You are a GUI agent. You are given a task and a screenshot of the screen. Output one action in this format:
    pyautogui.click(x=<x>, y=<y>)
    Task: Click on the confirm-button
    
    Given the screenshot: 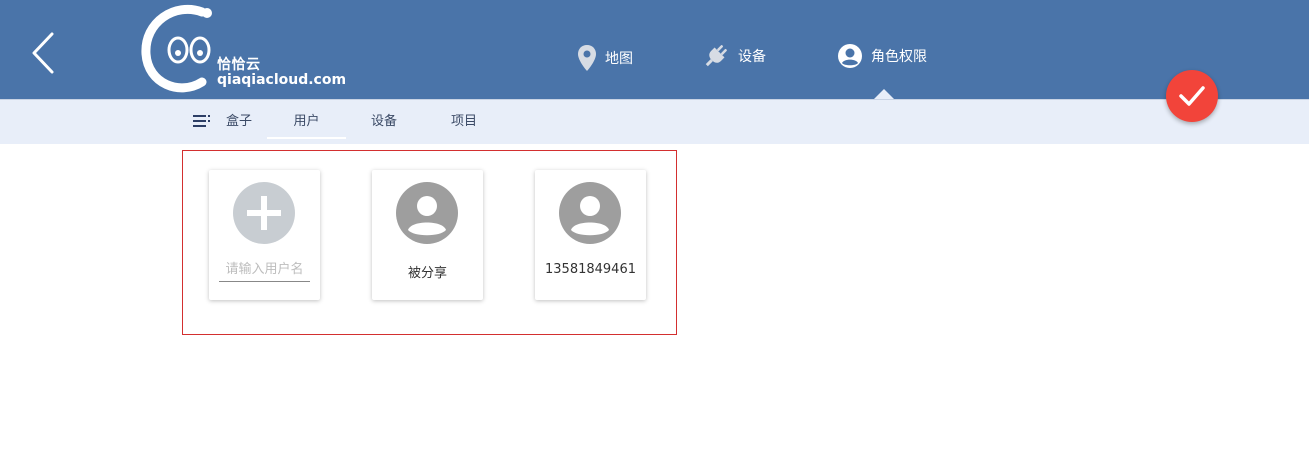 What is the action you would take?
    pyautogui.click(x=1192, y=96)
    